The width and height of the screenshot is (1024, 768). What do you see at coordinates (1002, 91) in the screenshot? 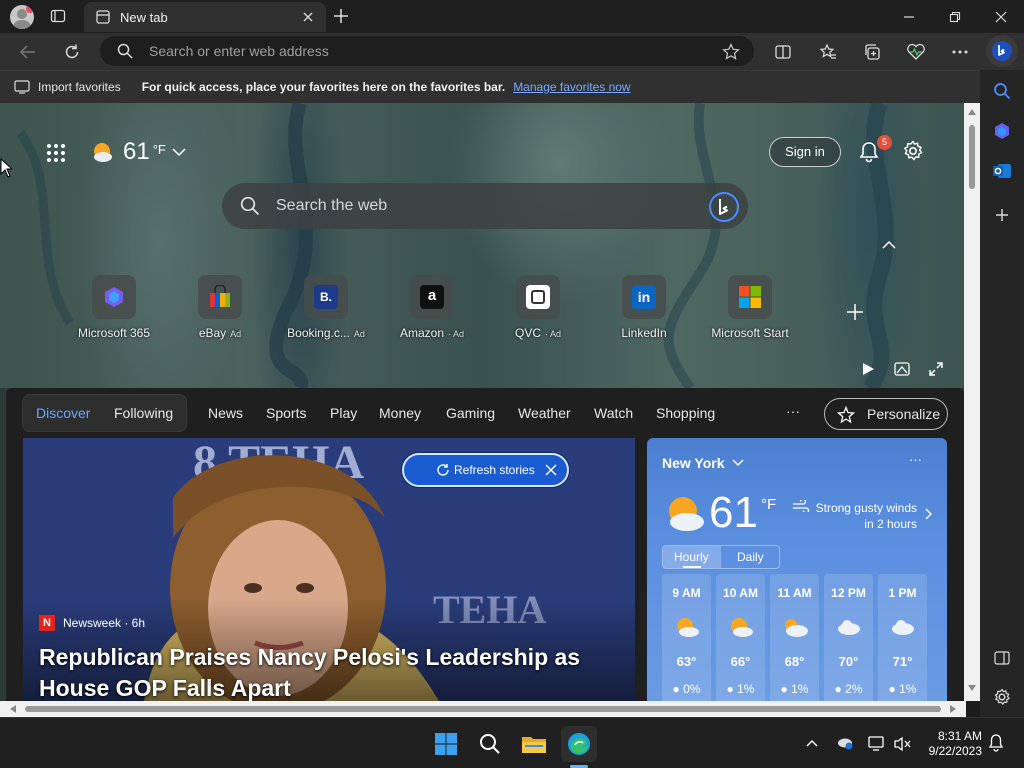
I see `sidebar-search-icon` at bounding box center [1002, 91].